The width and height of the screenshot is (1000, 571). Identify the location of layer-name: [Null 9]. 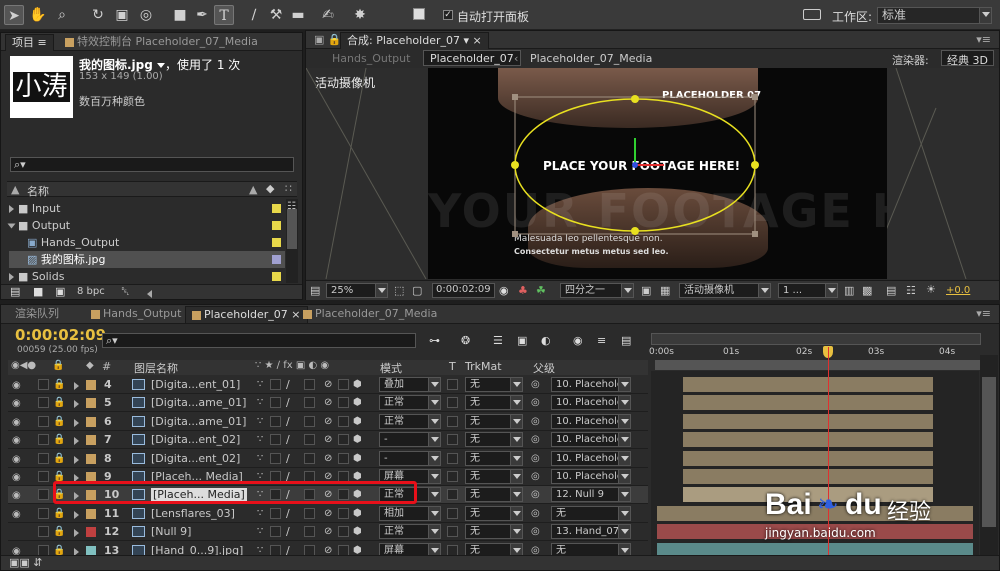
(199, 532).